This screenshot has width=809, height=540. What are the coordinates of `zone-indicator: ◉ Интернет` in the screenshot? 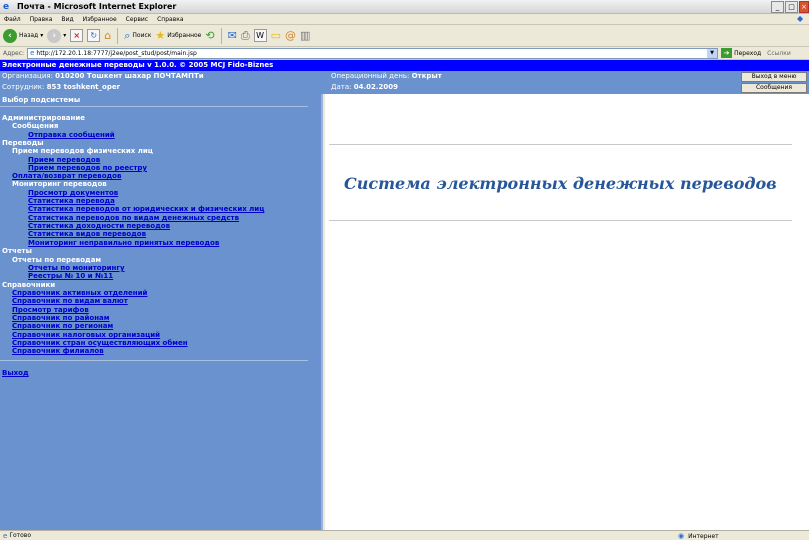 It's located at (698, 536).